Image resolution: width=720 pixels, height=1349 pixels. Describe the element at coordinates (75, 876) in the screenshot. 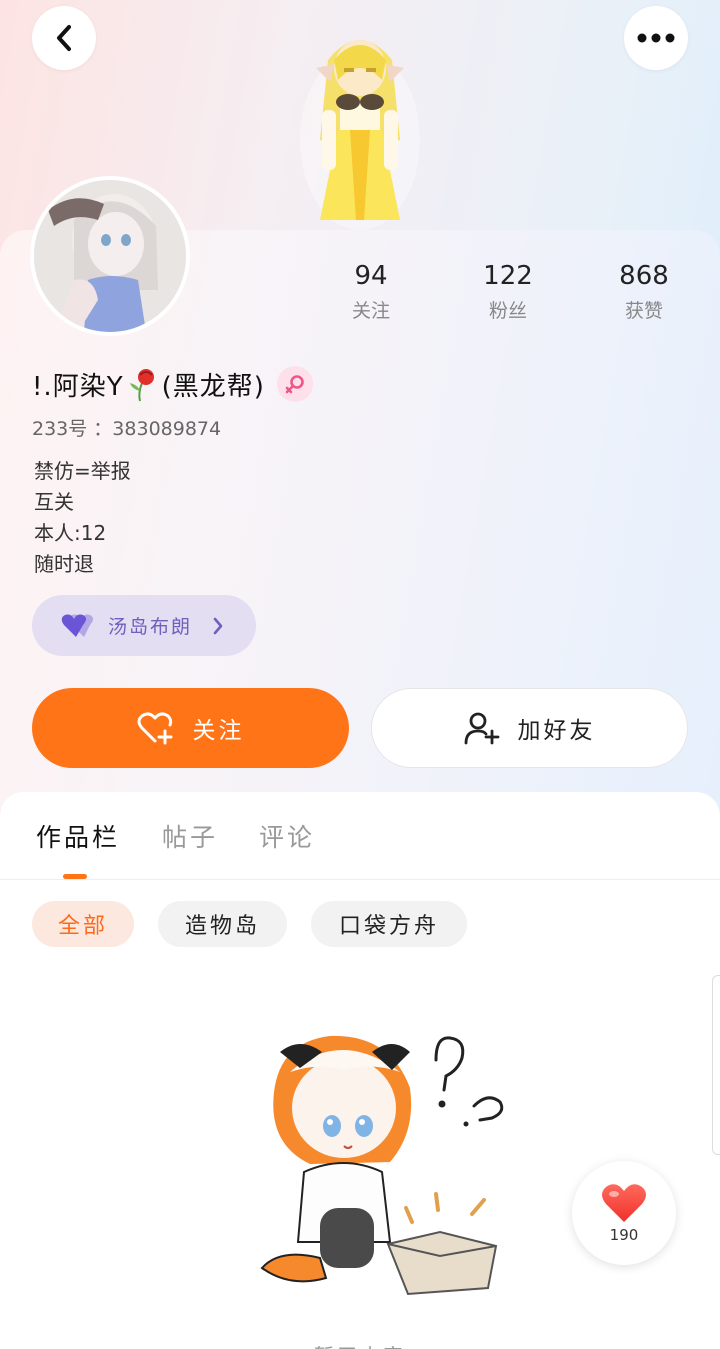

I see `tab-indicator` at that location.